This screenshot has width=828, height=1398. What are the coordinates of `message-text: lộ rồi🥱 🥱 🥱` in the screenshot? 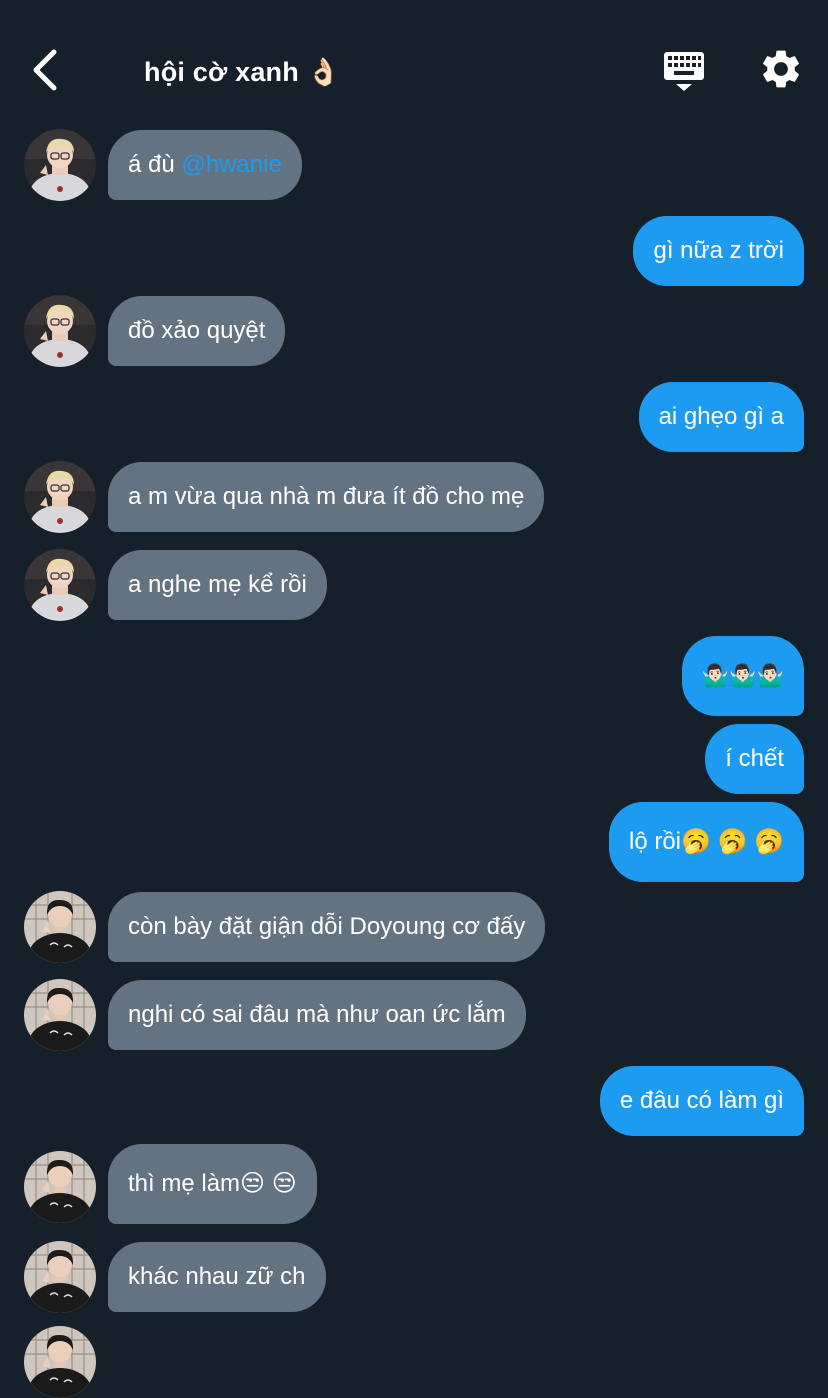 It's located at (706, 841).